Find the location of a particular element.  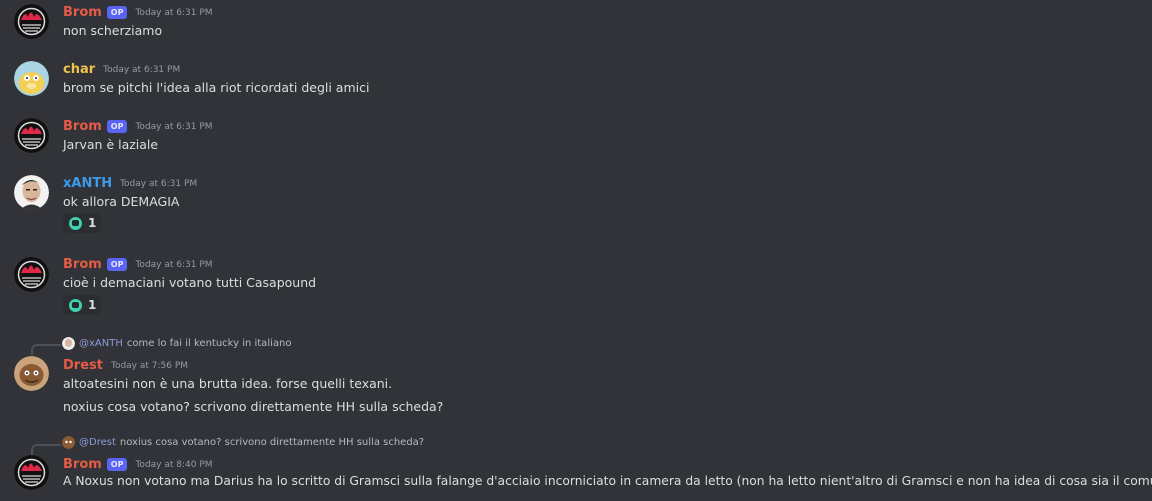

message-header: char Today at 6:31 PM is located at coordinates (121, 69).